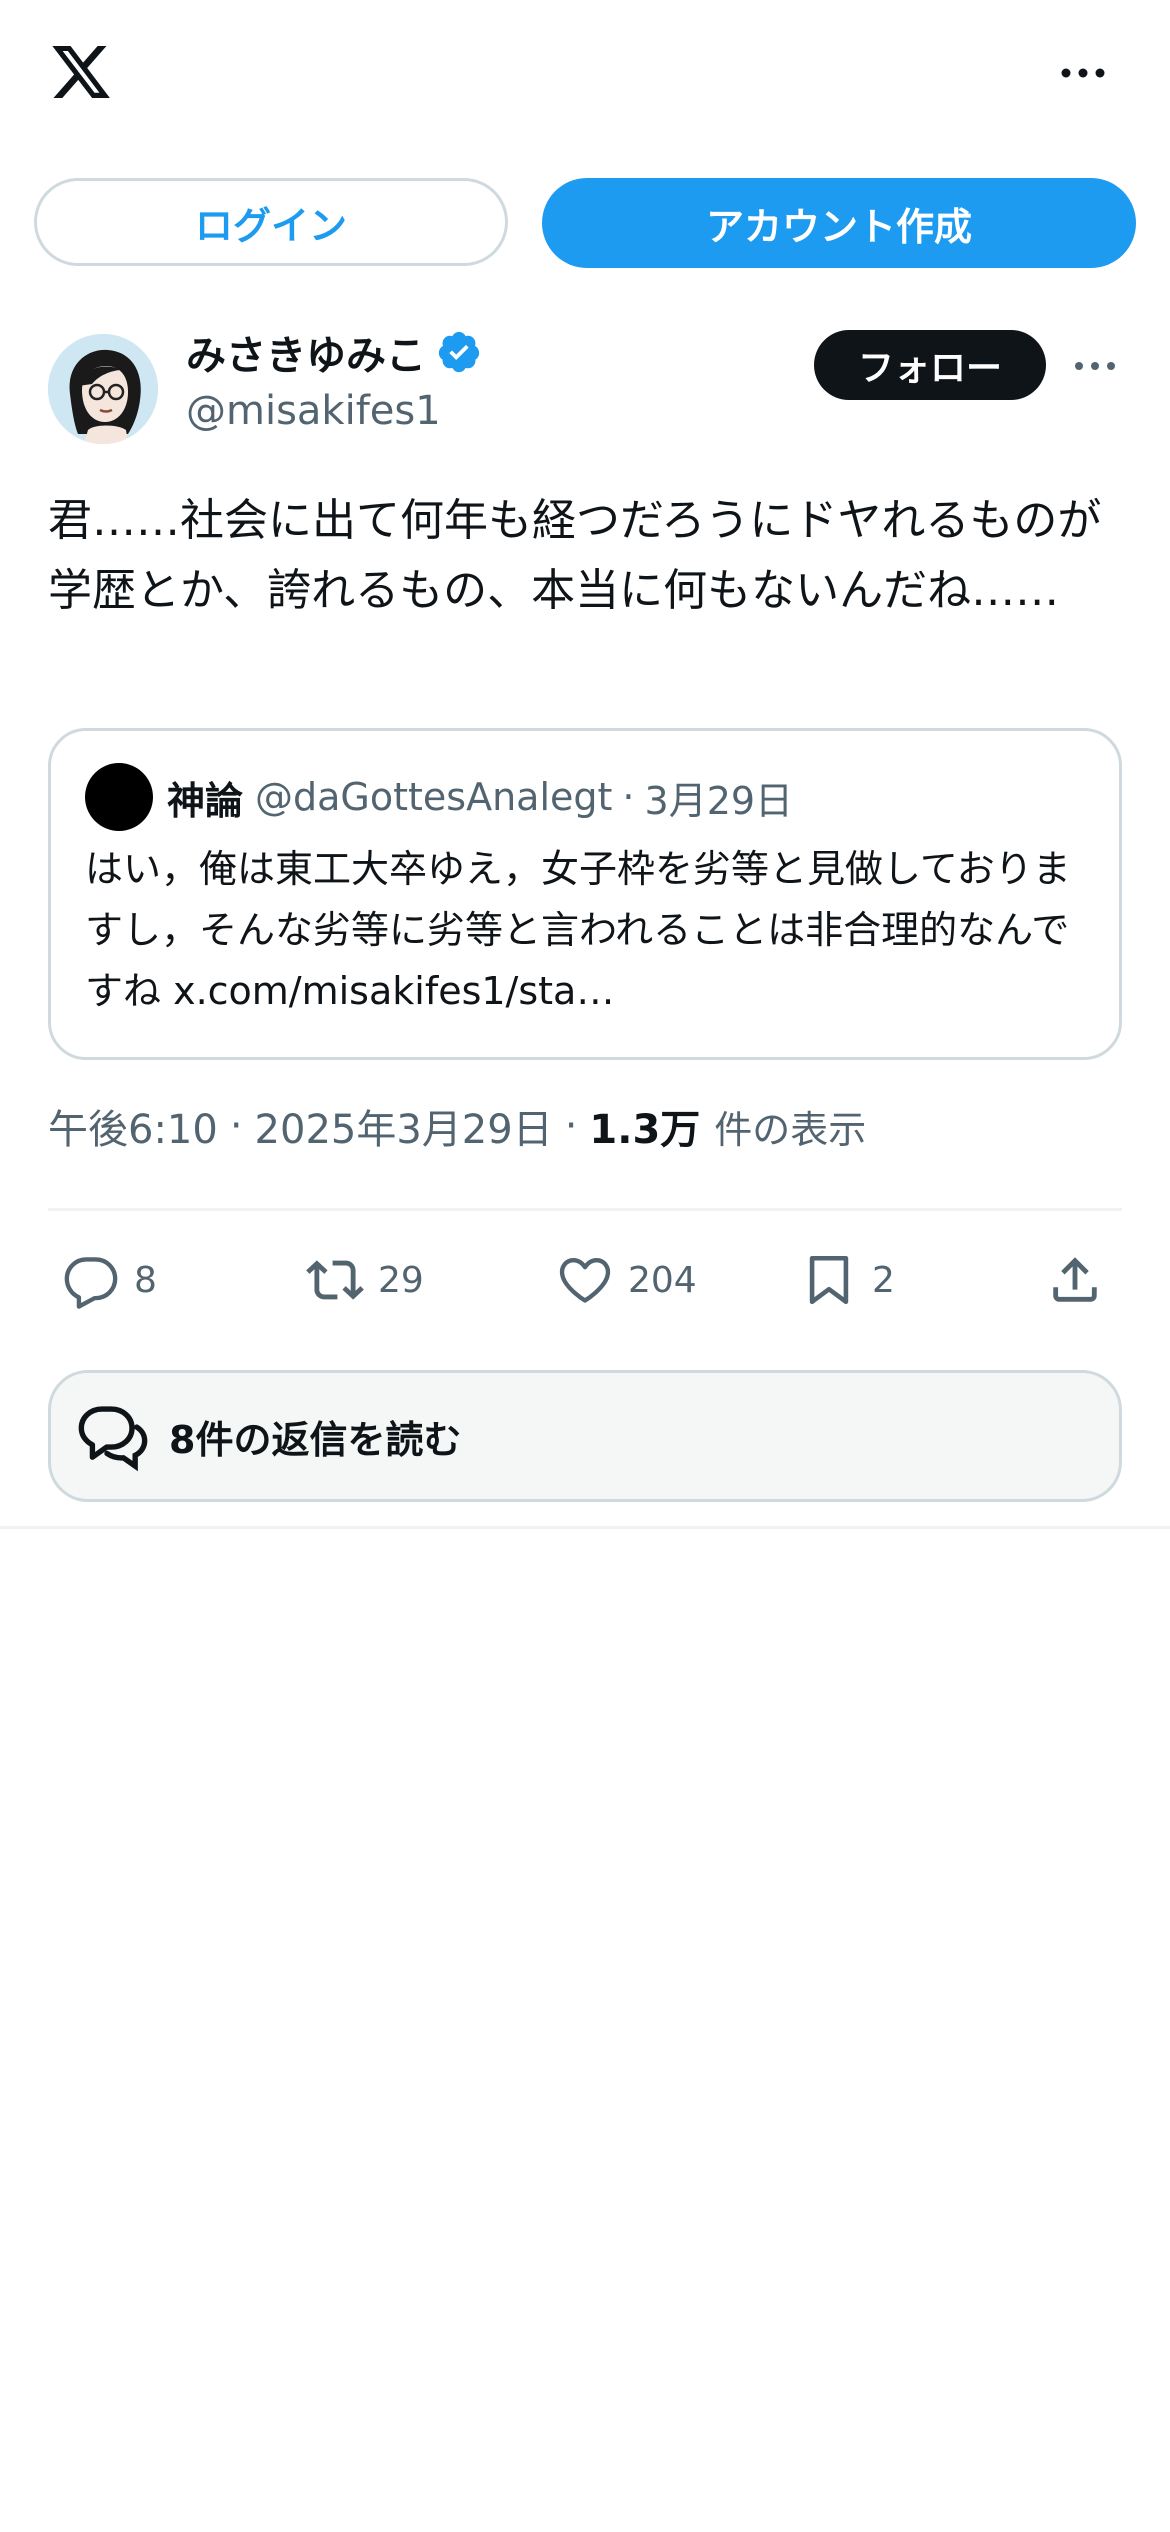 The image size is (1170, 2532). Describe the element at coordinates (790, 1129) in the screenshot. I see `views-label: 件の表示` at that location.